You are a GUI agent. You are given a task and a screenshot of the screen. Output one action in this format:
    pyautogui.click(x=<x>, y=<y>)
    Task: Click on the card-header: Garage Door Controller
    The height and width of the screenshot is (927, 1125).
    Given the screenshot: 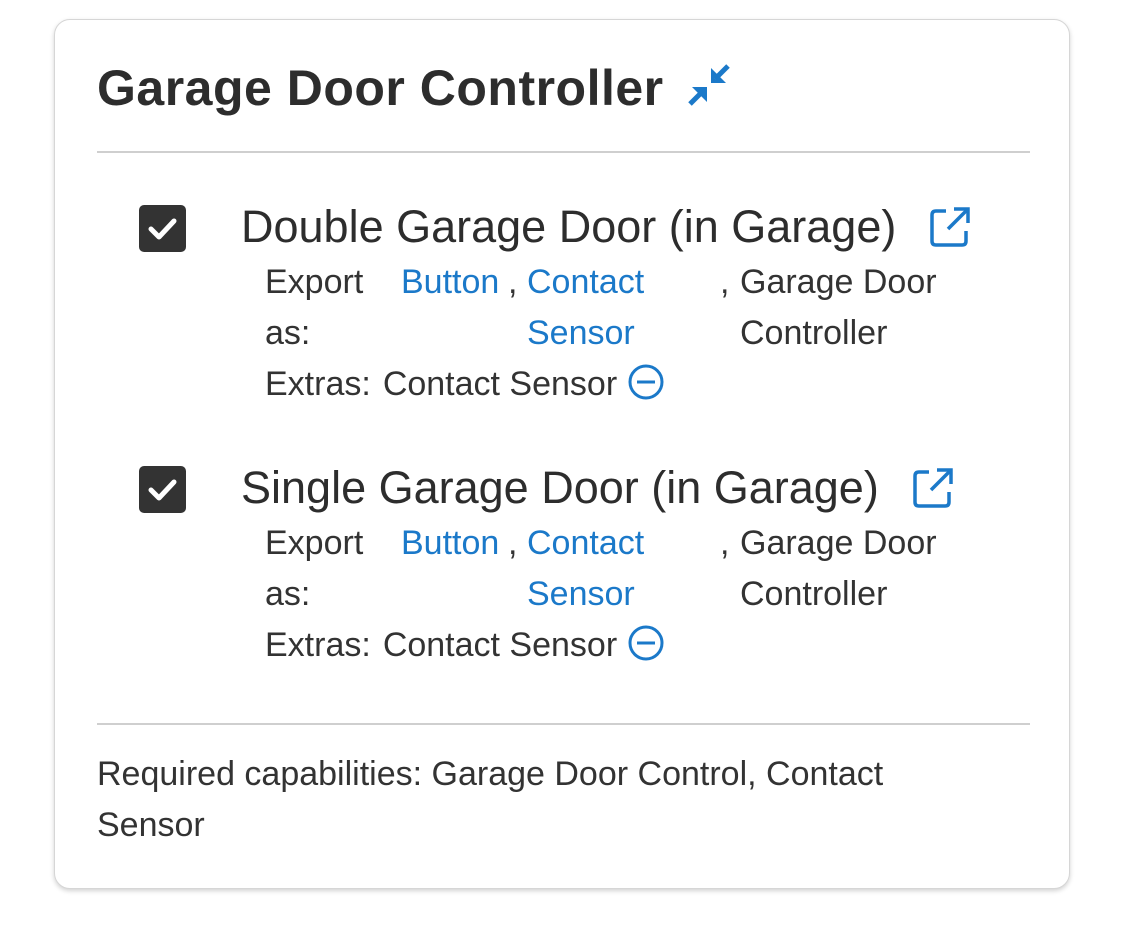 What is the action you would take?
    pyautogui.click(x=415, y=88)
    